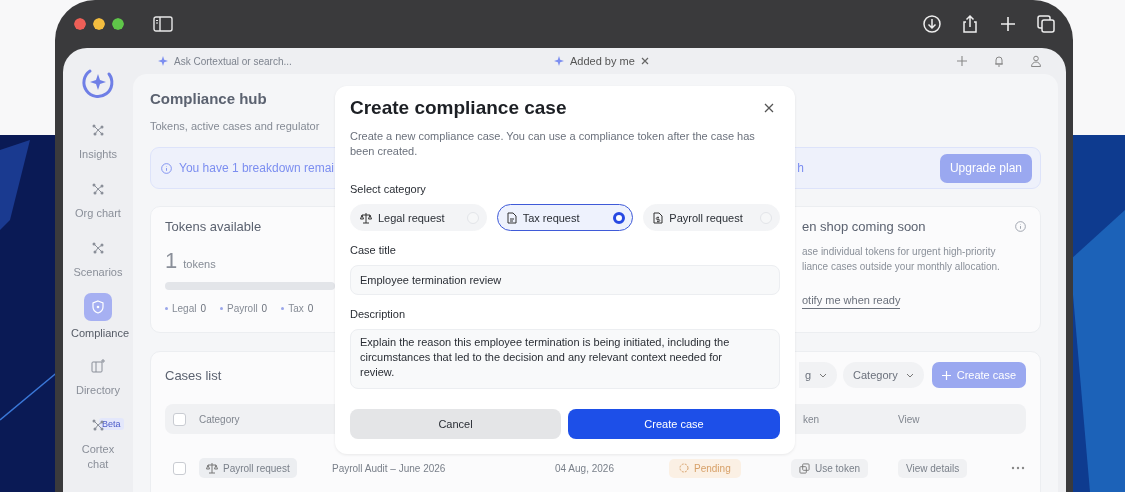  What do you see at coordinates (98, 366) in the screenshot?
I see `directory-icon` at bounding box center [98, 366].